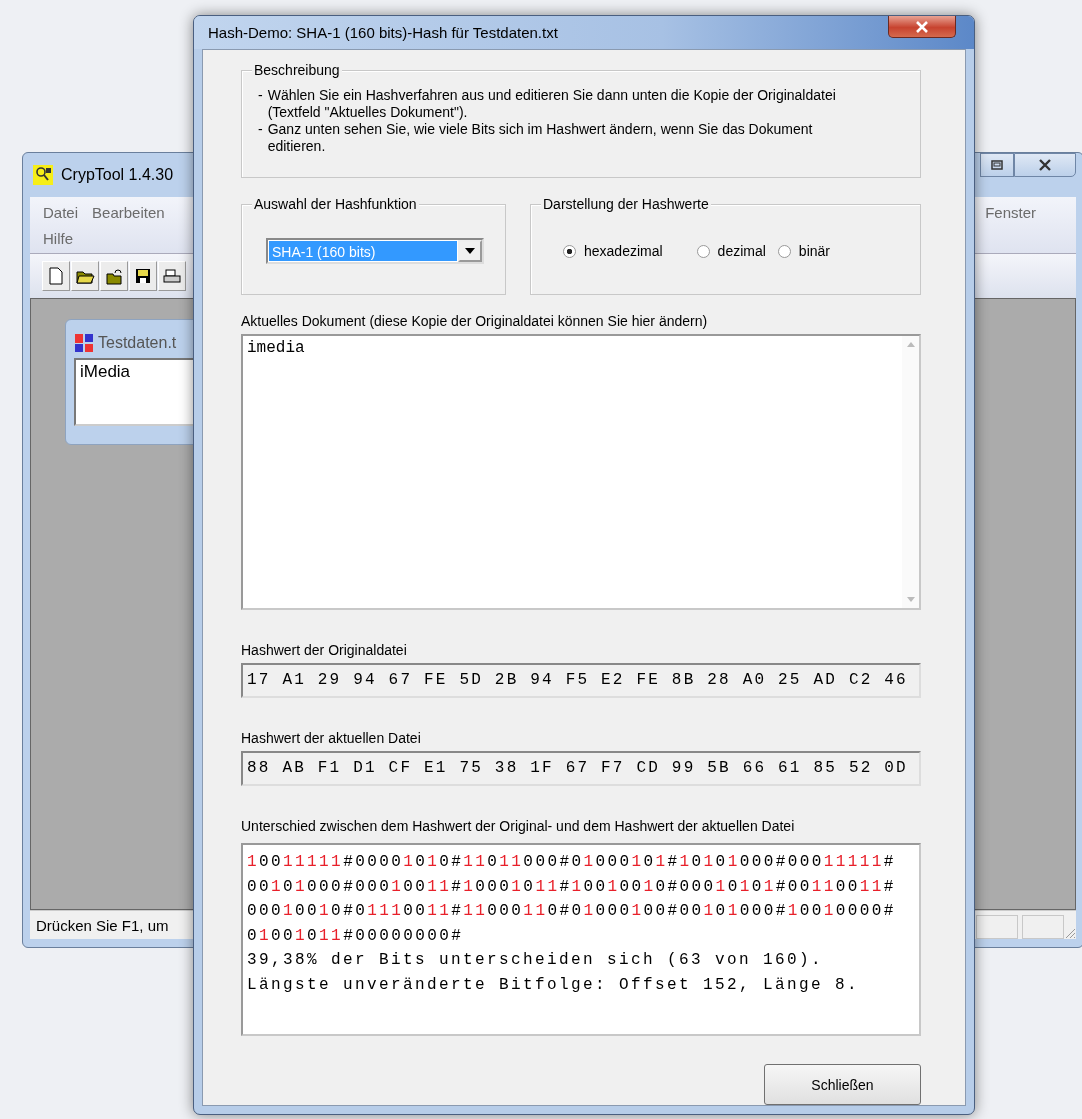 Image resolution: width=1082 pixels, height=1119 pixels. What do you see at coordinates (554, 985) in the screenshot?
I see `result-text: Längste unveränderte Bitfolge: Offset 152, Länge 8.` at bounding box center [554, 985].